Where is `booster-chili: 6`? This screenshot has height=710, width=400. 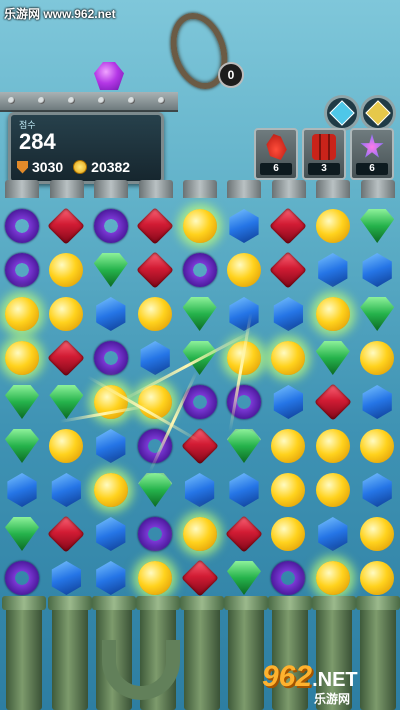
booster-chili: 6 is located at coordinates (276, 154).